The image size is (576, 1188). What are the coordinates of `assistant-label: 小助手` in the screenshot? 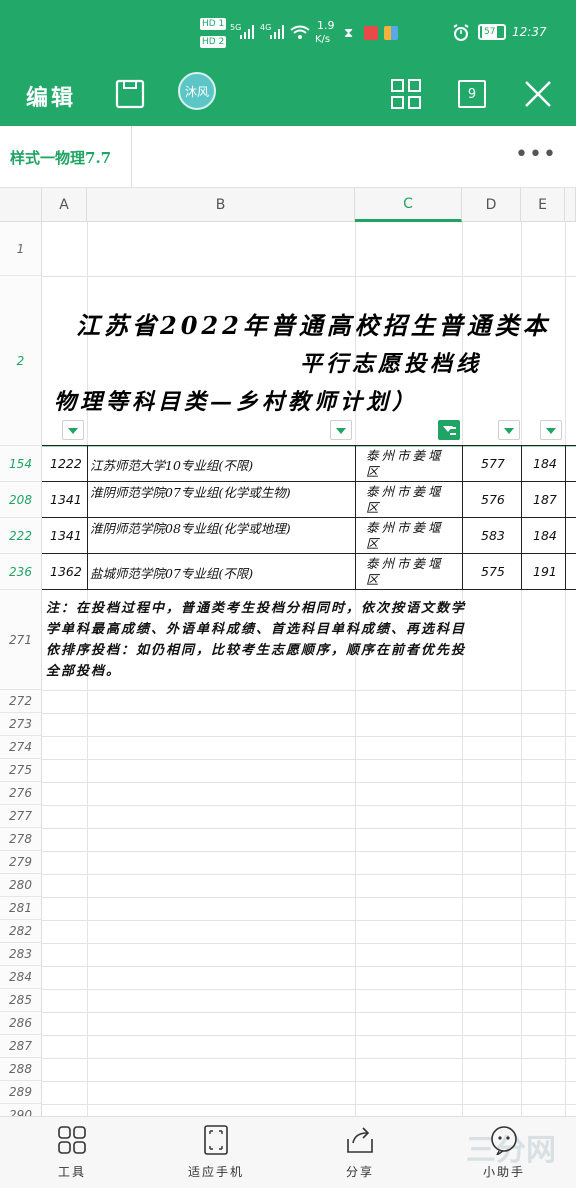 It's located at (503, 1172).